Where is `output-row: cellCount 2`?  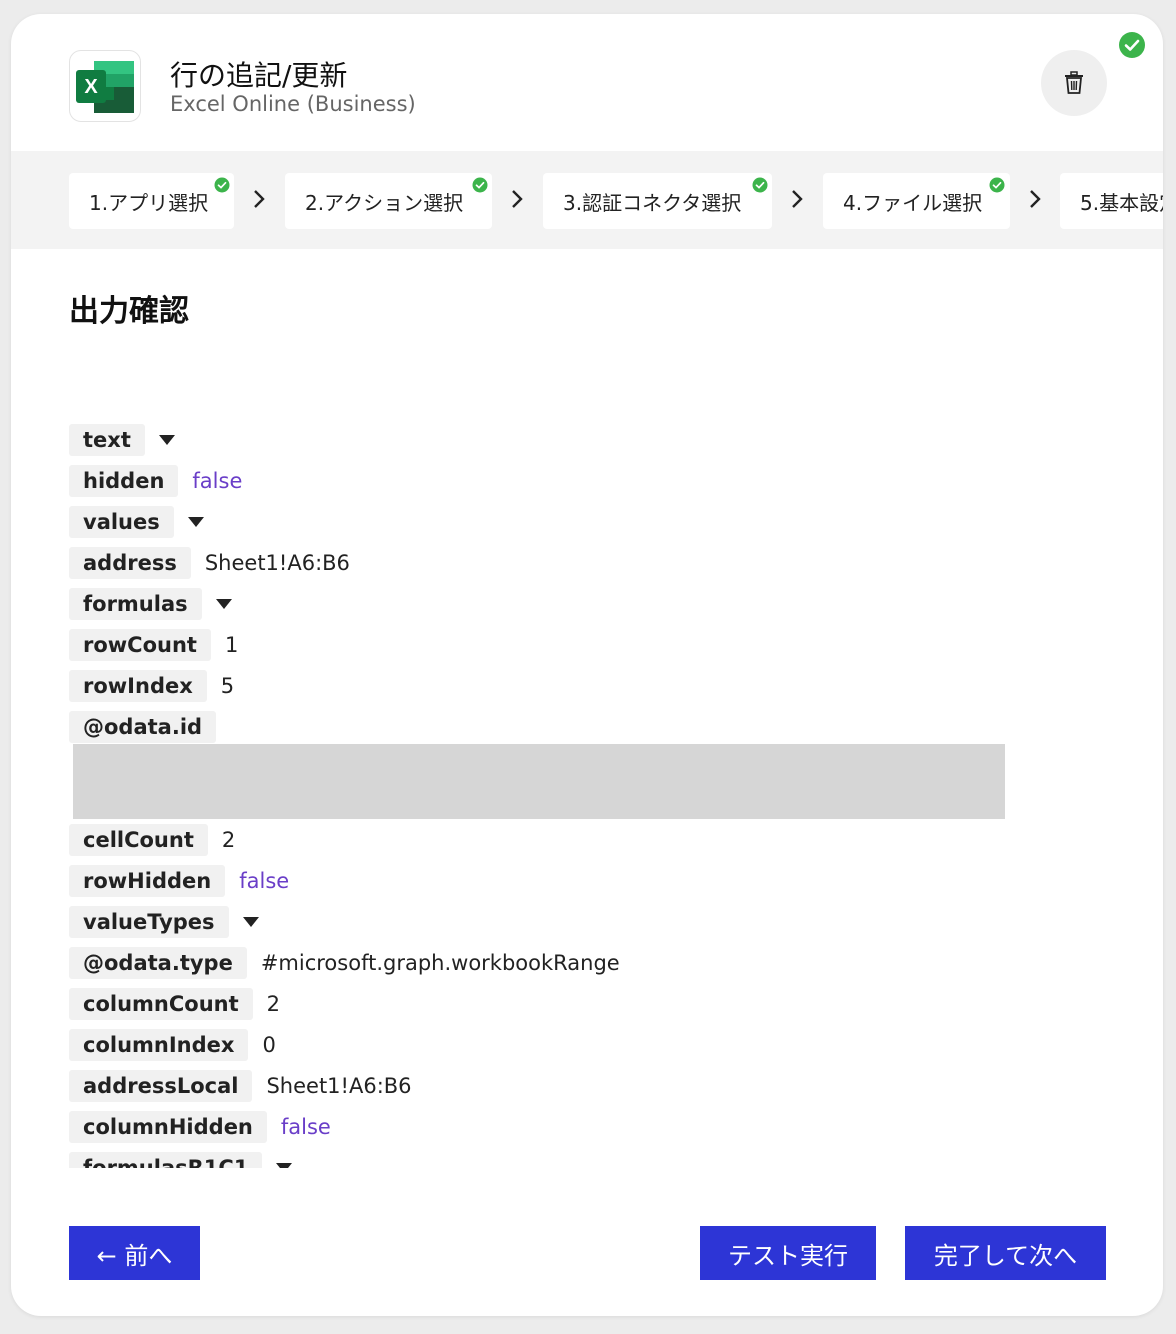 output-row: cellCount 2 is located at coordinates (152, 840).